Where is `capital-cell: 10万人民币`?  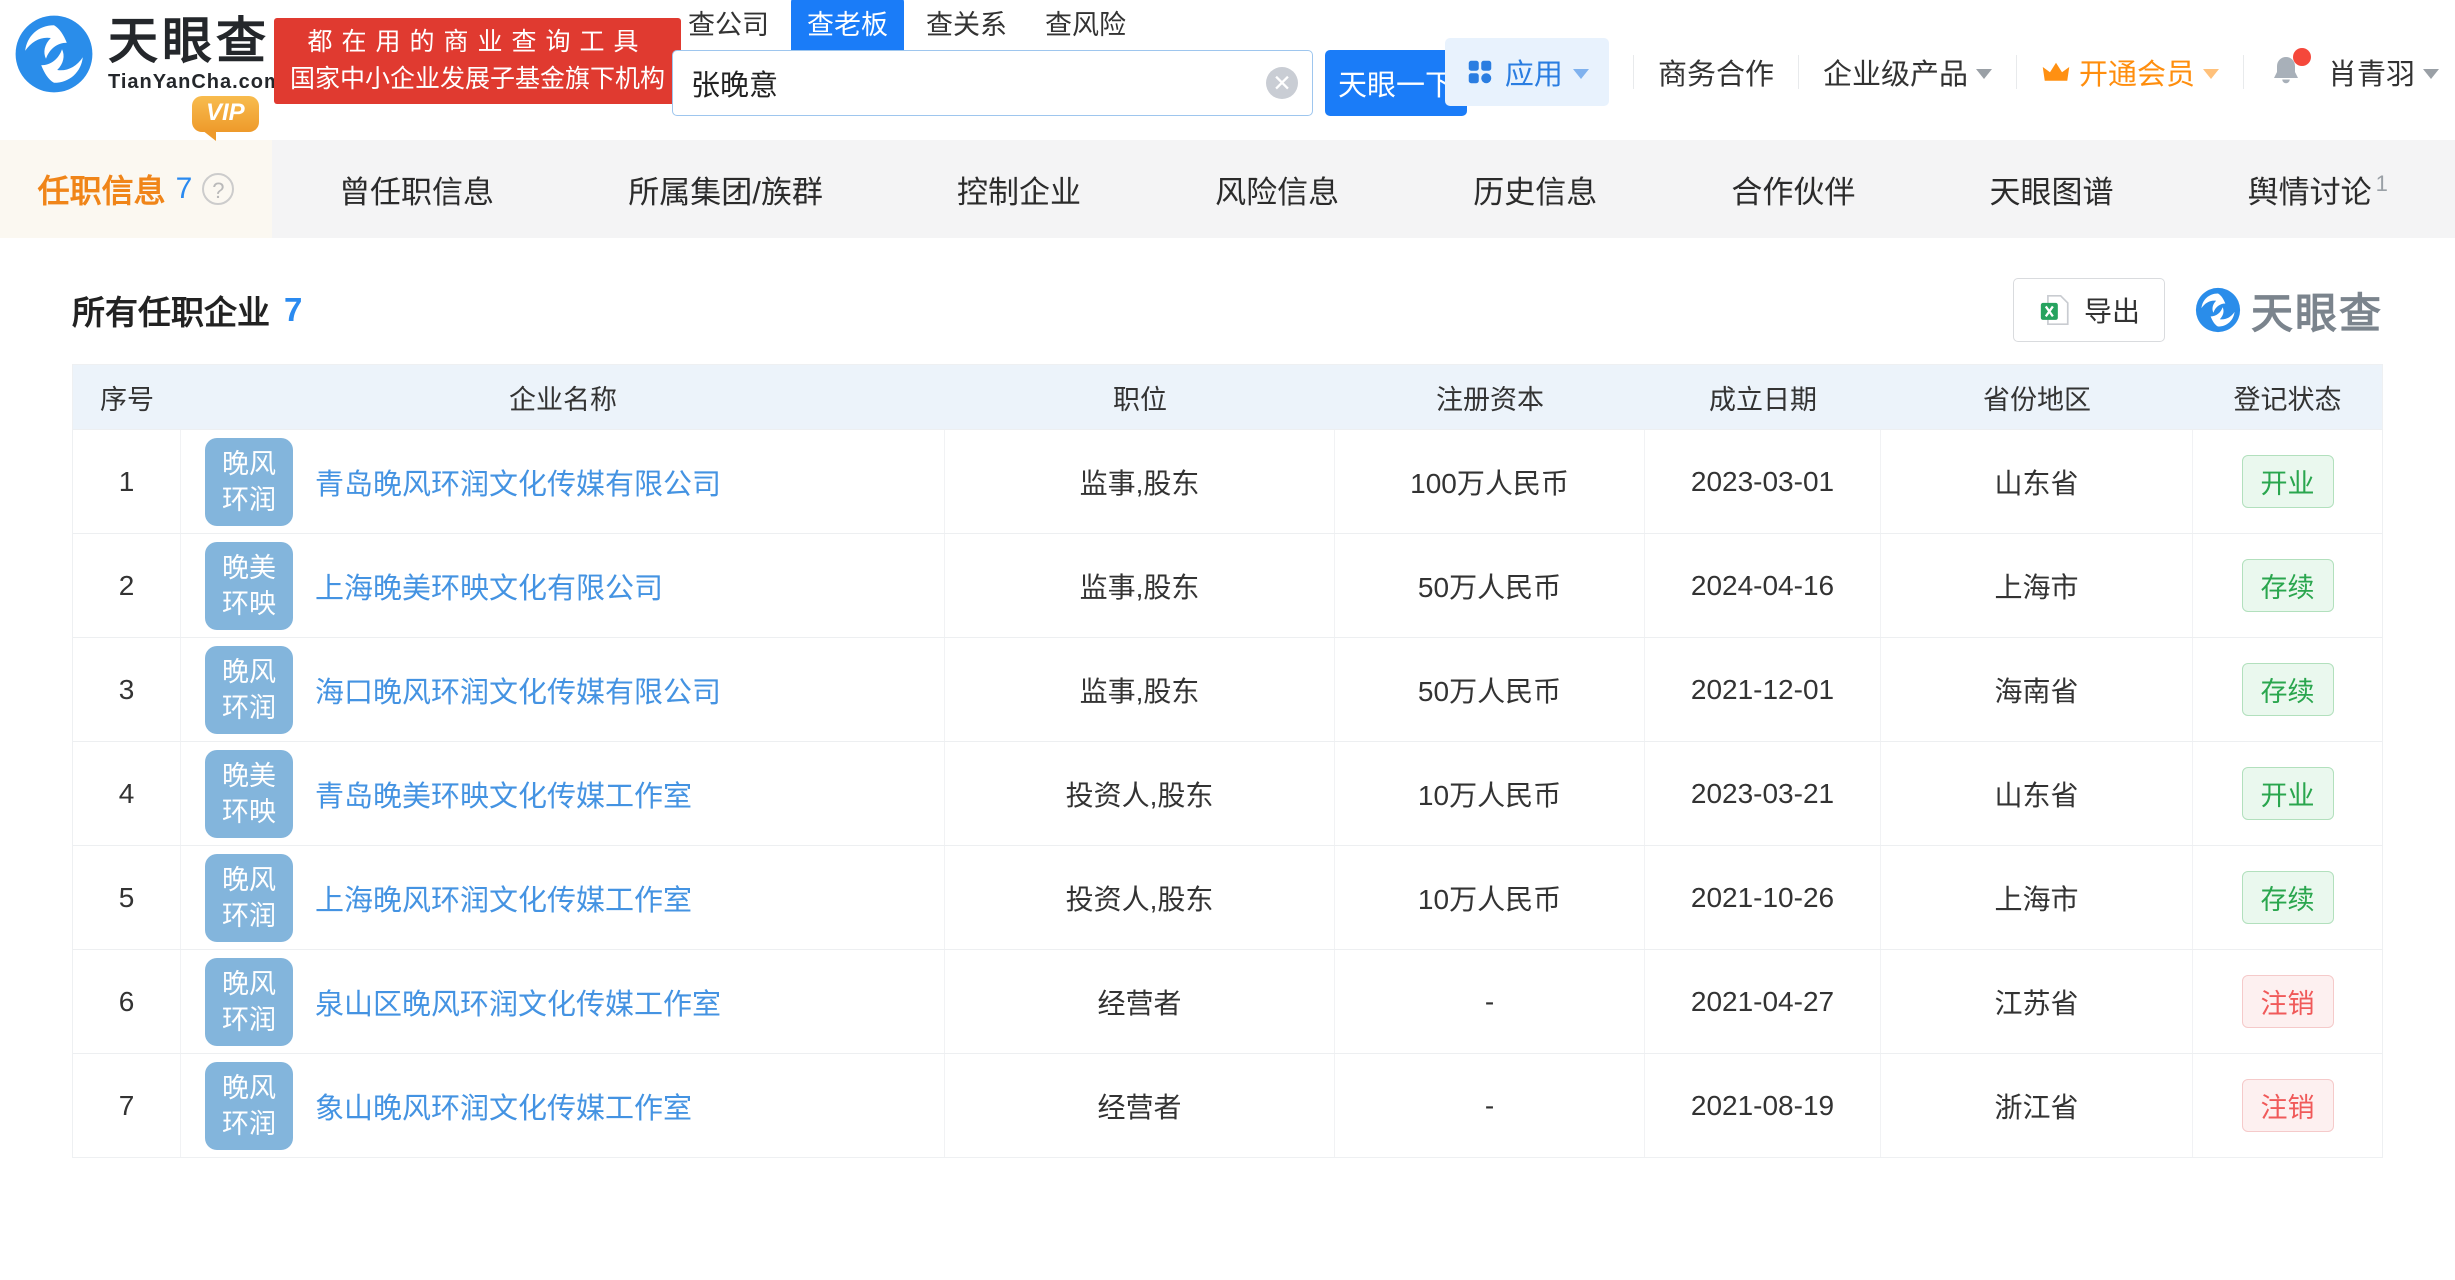 capital-cell: 10万人民币 is located at coordinates (1490, 897).